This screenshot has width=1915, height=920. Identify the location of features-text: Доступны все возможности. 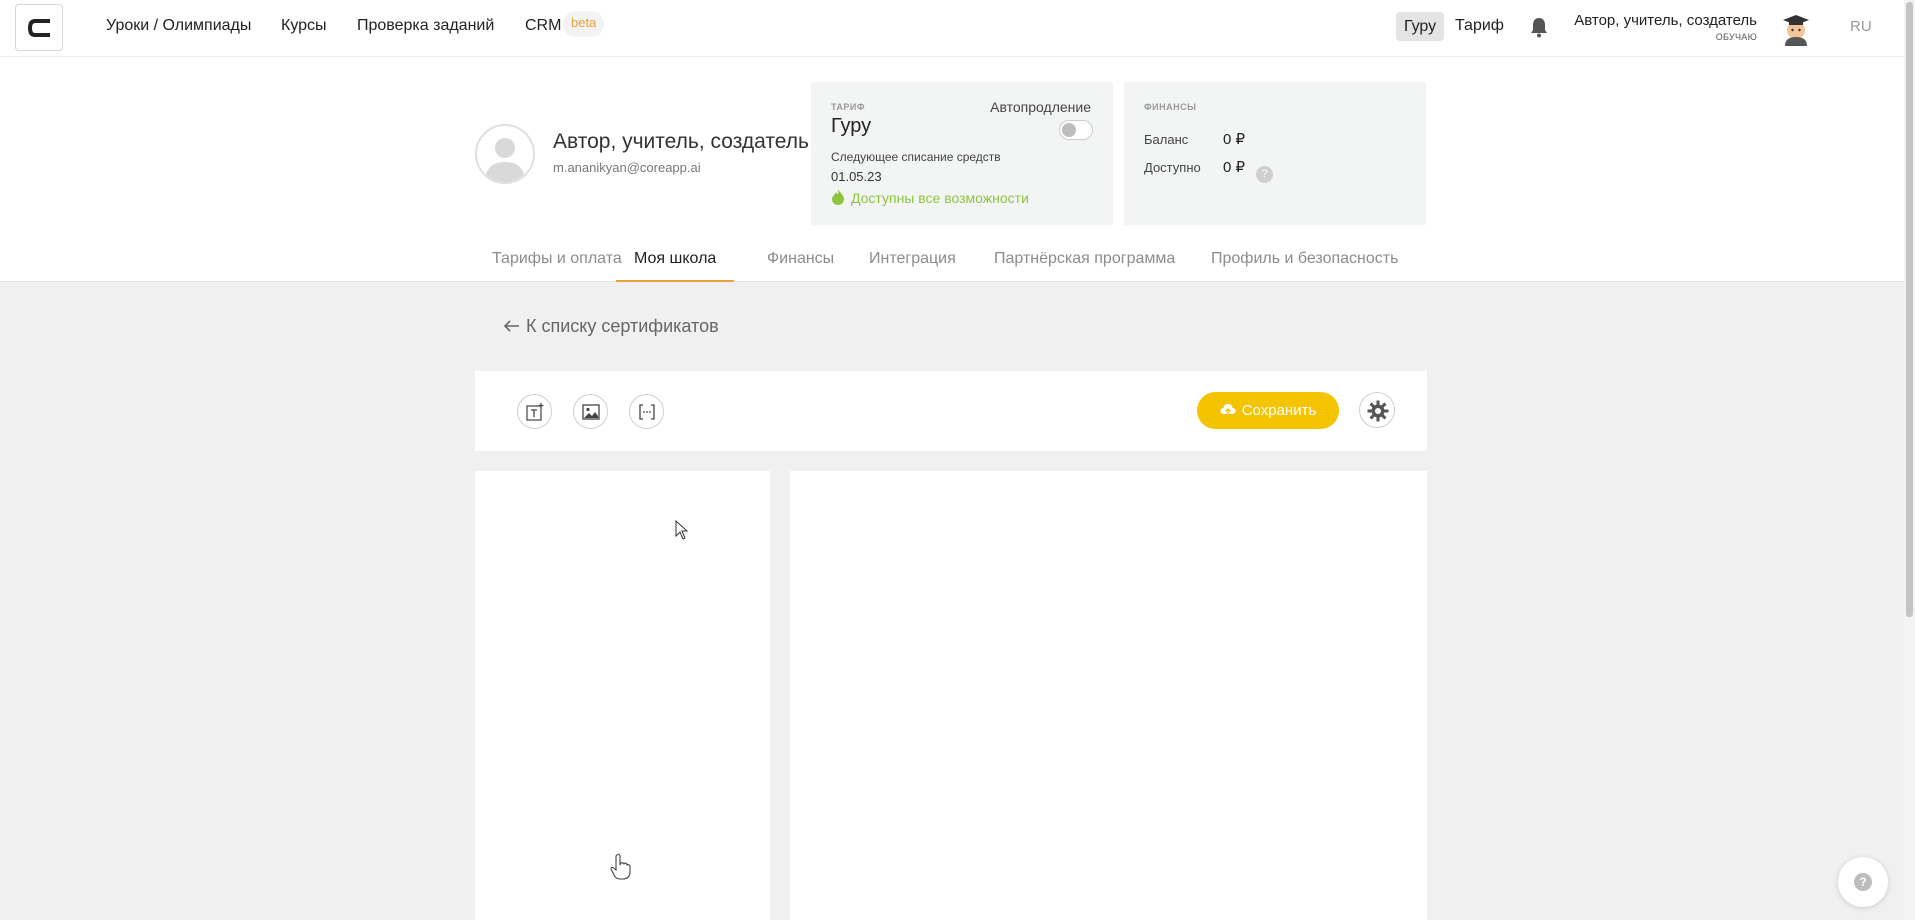
(940, 198).